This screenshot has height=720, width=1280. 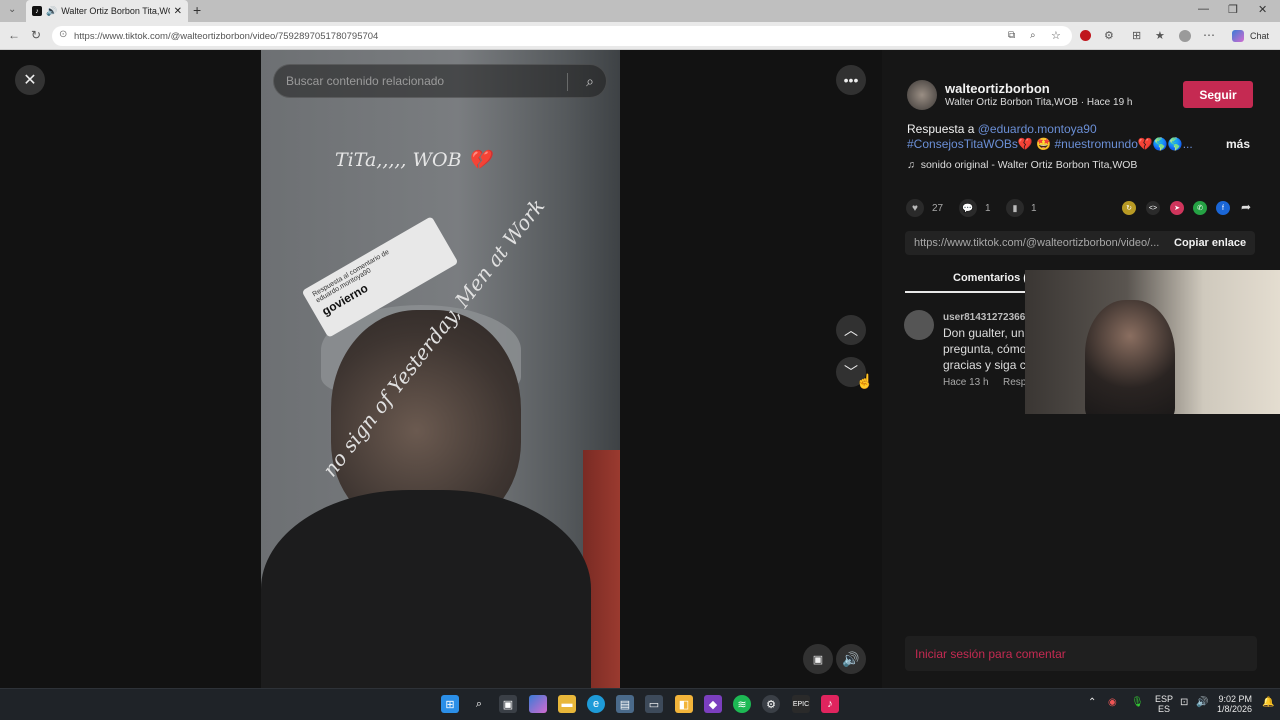 What do you see at coordinates (997, 88) in the screenshot?
I see `author-username: walteortizborbon` at bounding box center [997, 88].